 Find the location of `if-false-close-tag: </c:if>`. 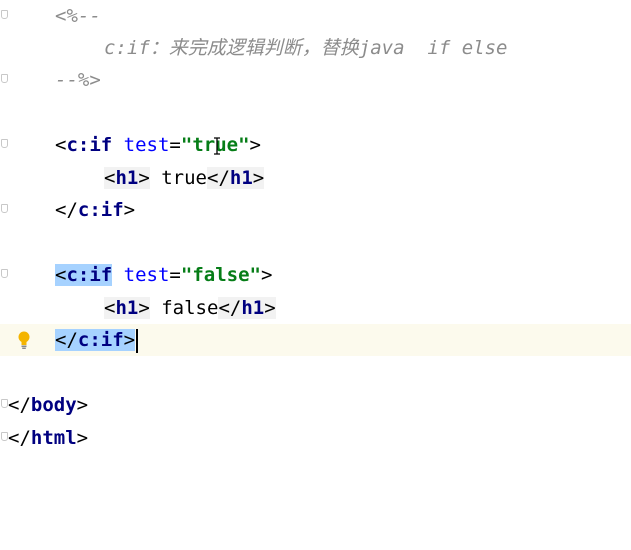

if-false-close-tag: </c:if> is located at coordinates (97, 340).